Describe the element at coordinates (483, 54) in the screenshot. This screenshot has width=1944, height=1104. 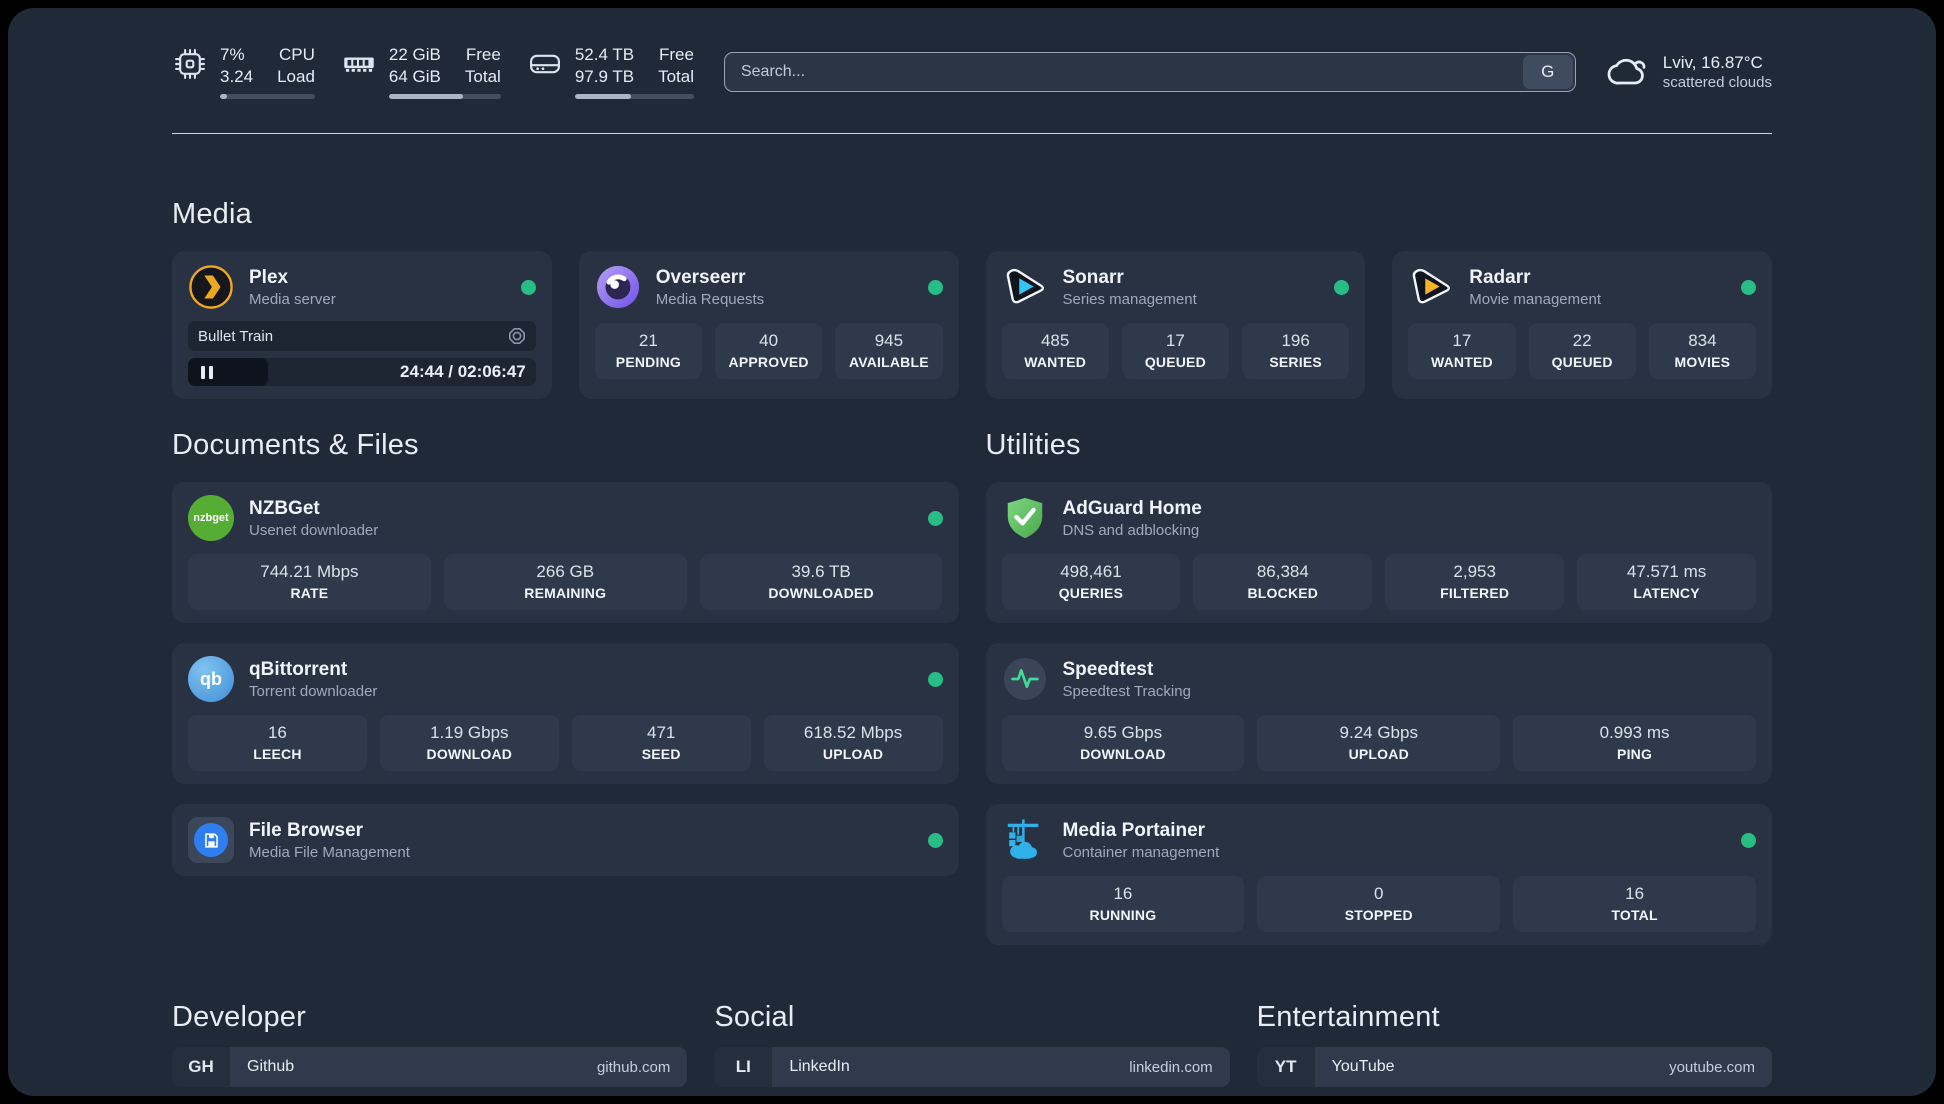
I see `ram-free-label: Free` at that location.